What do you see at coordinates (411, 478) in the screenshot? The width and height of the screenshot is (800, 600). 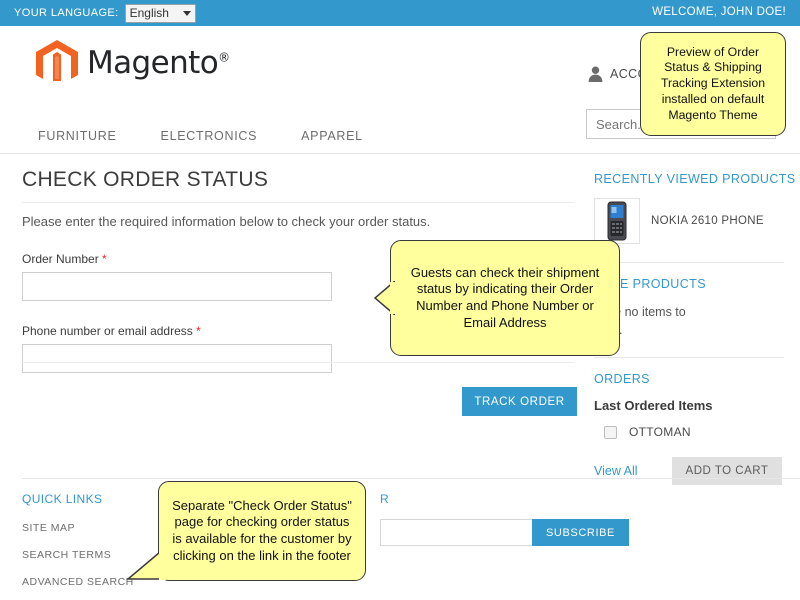 I see `footer-divider` at bounding box center [411, 478].